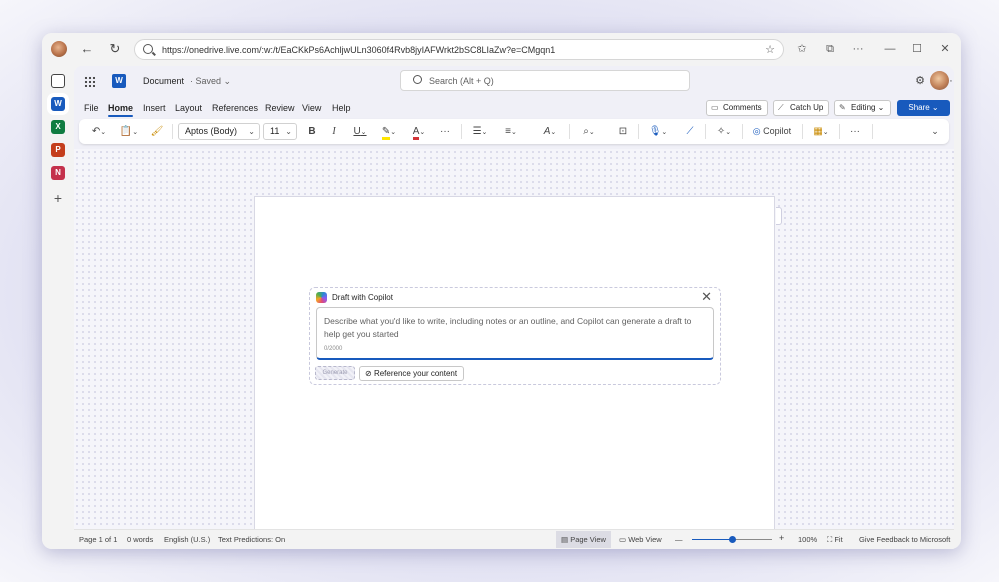 The image size is (999, 582). Describe the element at coordinates (779, 216) in the screenshot. I see `page-side-tab` at that location.